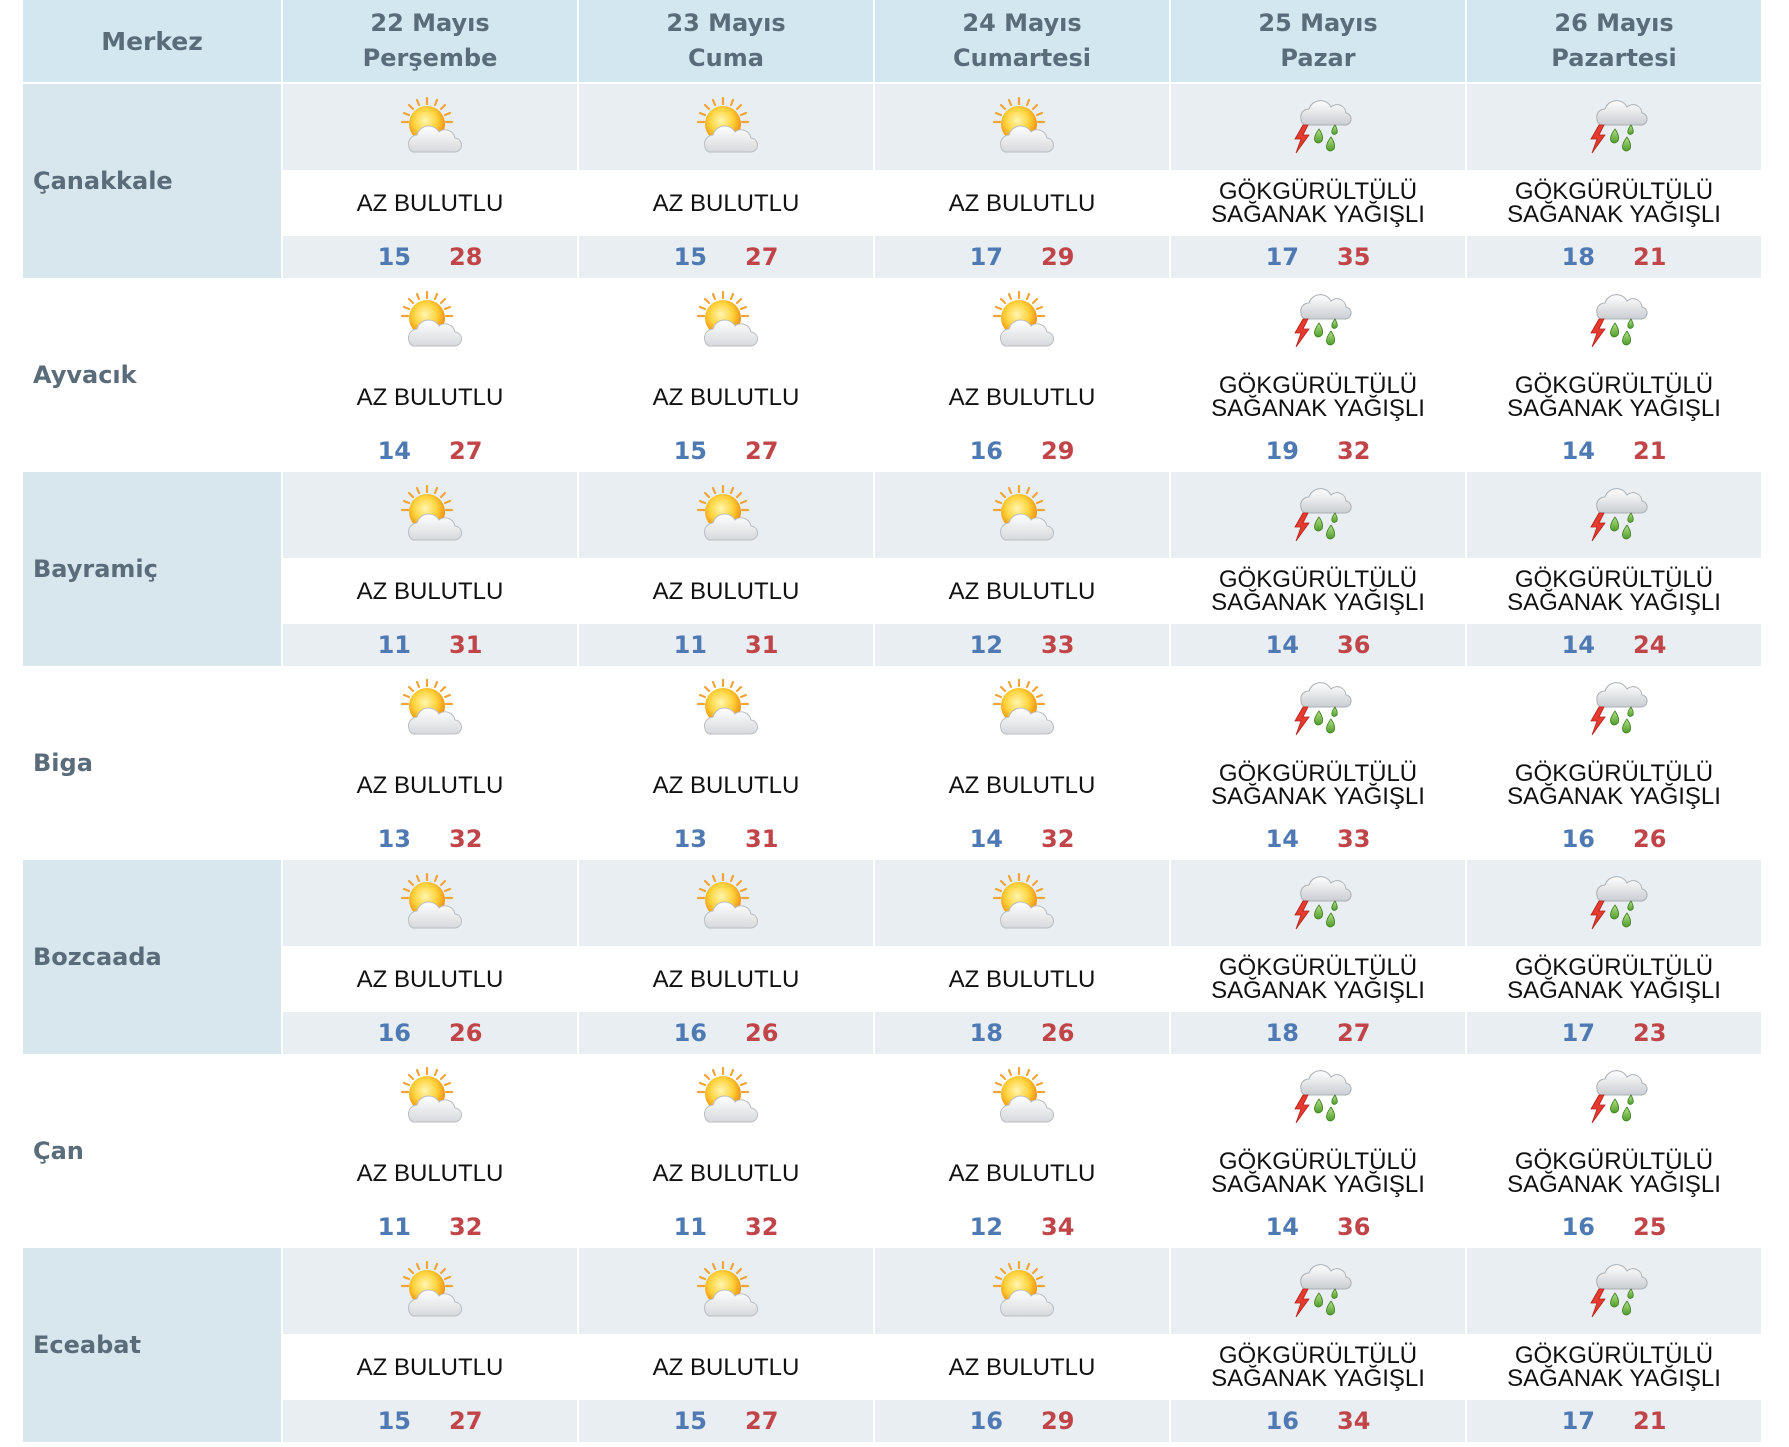  I want to click on day-header: 22 Mayıs Perşembe, so click(431, 42).